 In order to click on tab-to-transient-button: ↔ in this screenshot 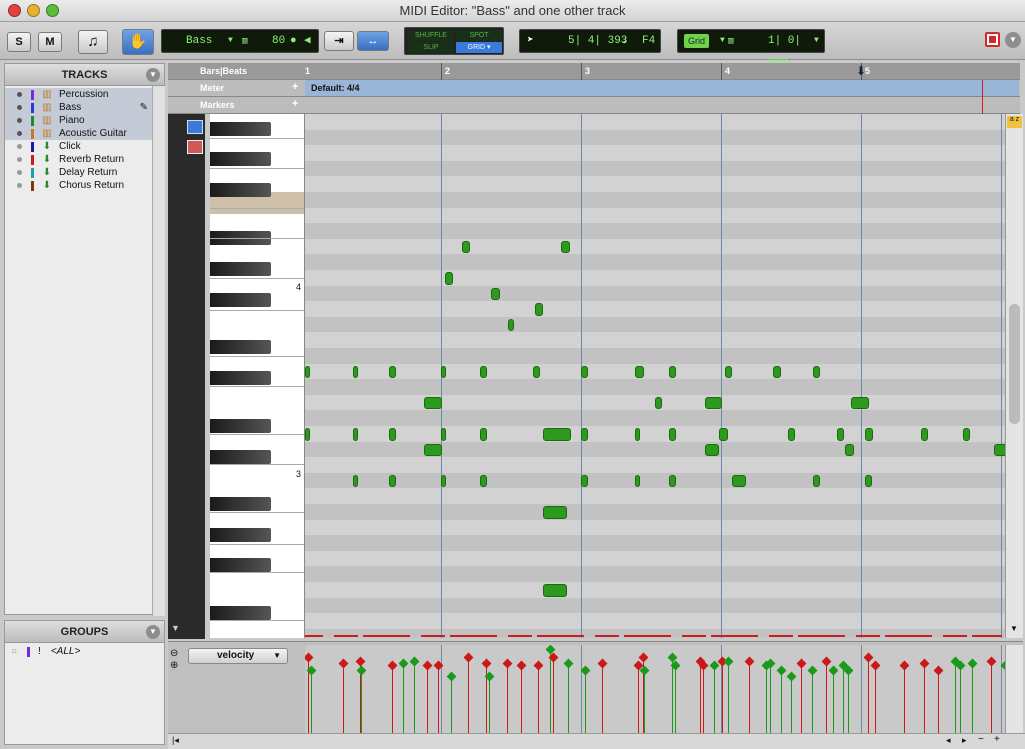, I will do `click(373, 41)`.